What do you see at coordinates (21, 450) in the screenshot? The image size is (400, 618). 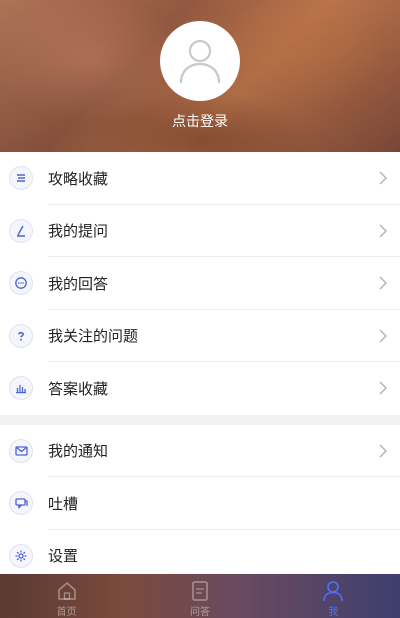 I see `mail-icon` at bounding box center [21, 450].